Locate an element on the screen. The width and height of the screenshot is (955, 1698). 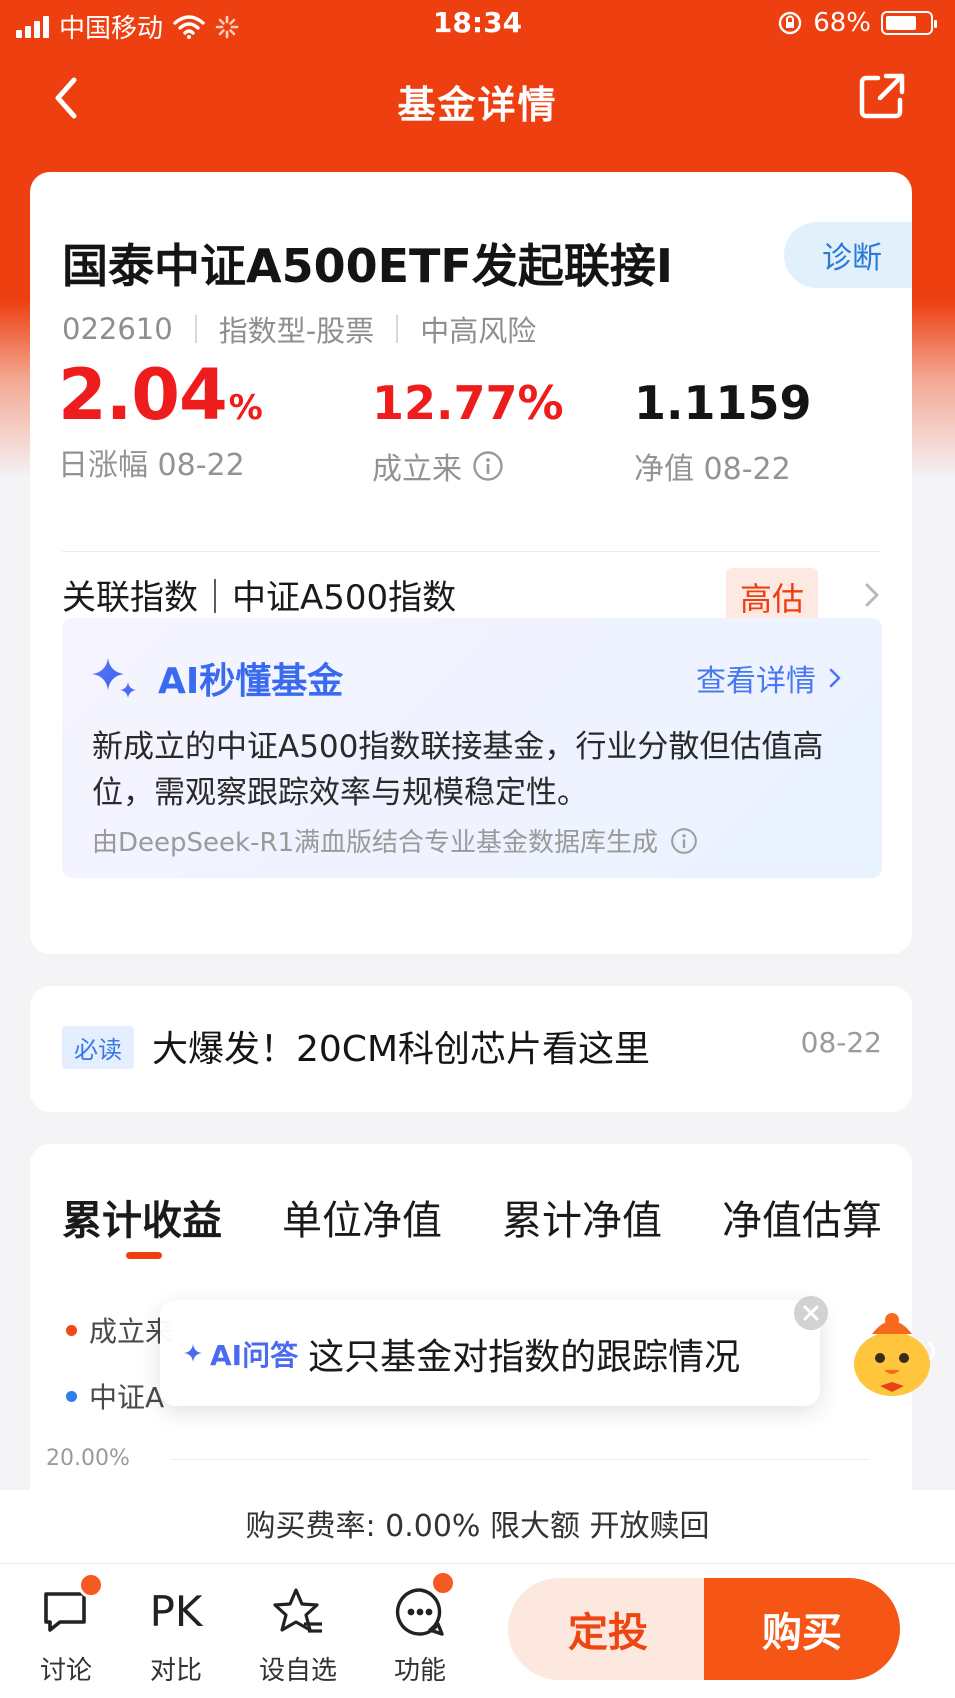
daily-change-stat: 2.04% 日涨幅 08-22 is located at coordinates (160, 419).